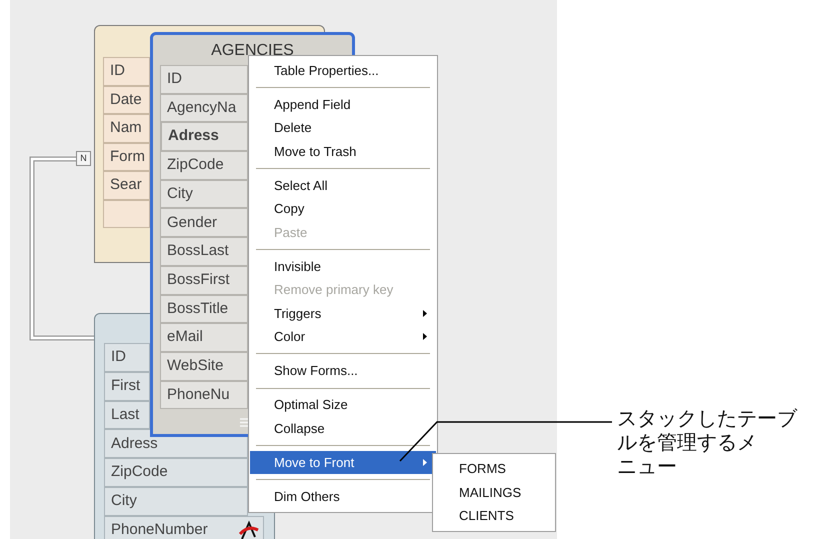 Image resolution: width=840 pixels, height=539 pixels. I want to click on field-row: Gender, so click(204, 223).